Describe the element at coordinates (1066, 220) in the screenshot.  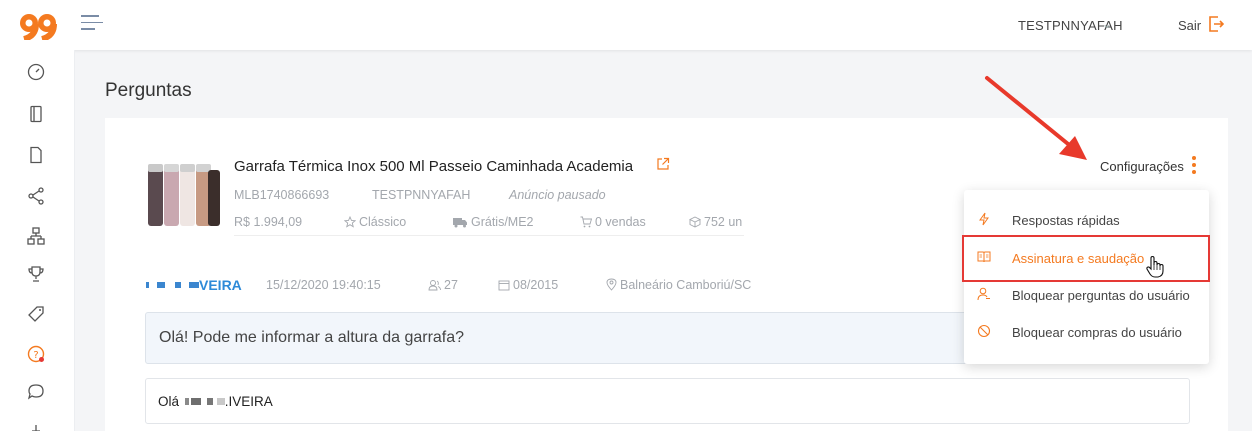
I see `menu-item-label: Respostas rápidas` at that location.